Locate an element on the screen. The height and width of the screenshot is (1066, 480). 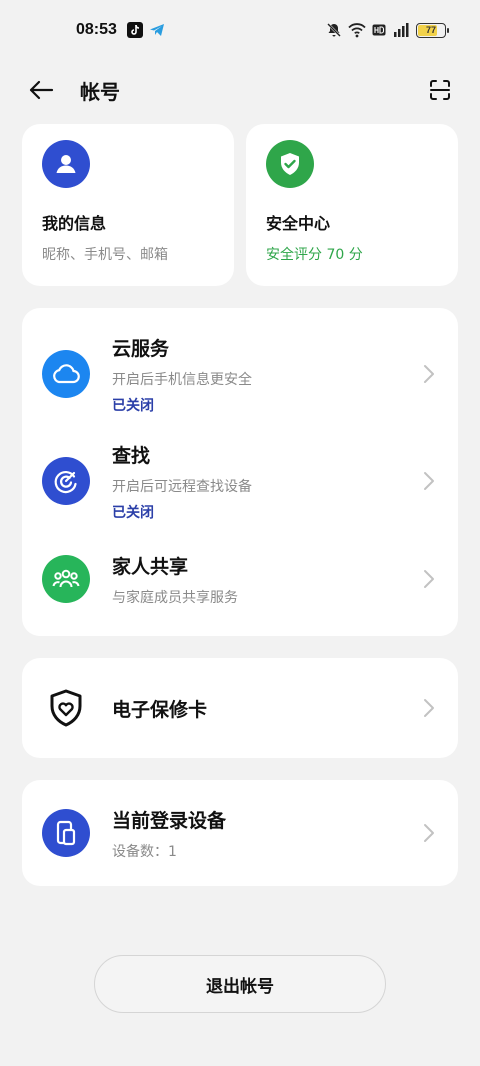
page-title: 帐号 is located at coordinates (100, 91).